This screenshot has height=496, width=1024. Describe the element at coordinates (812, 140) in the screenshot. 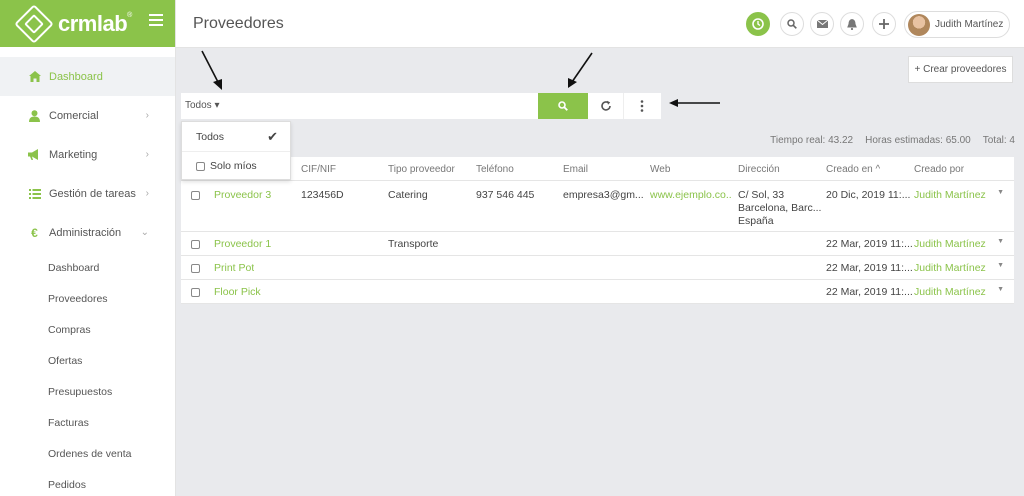

I see `stat-tiempo-real: Tiempo real: 43.22` at that location.